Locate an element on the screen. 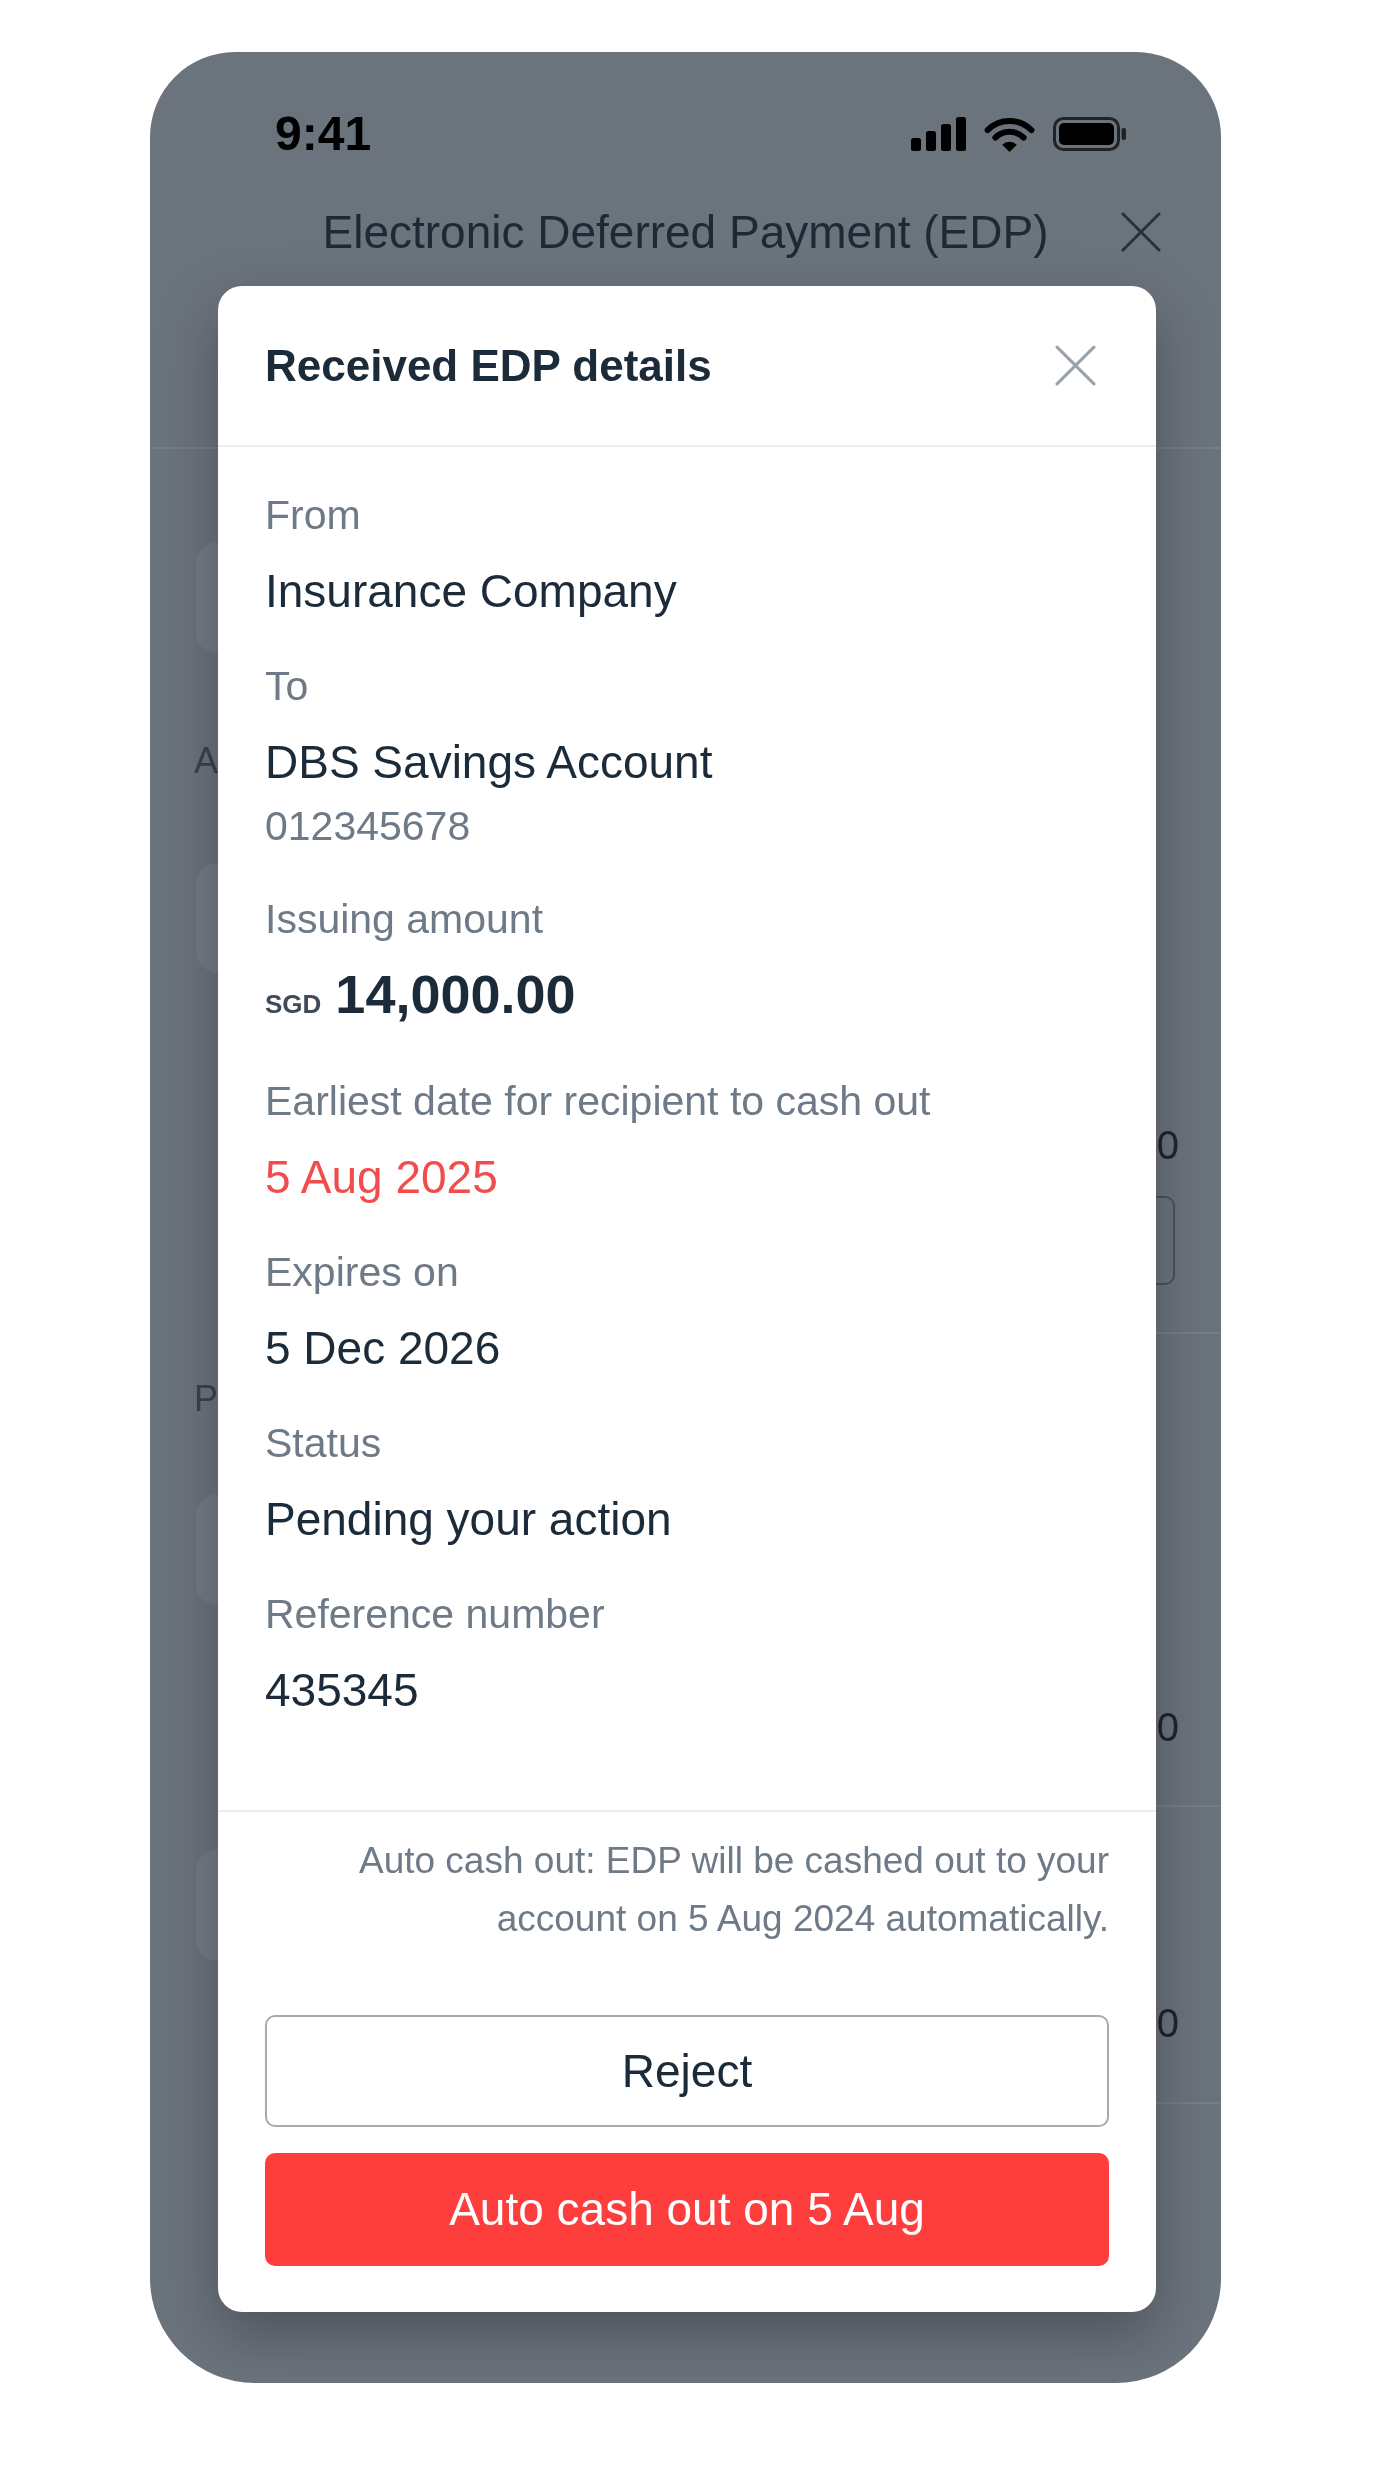 Image resolution: width=1374 pixels, height=2475 pixels. detail-label: Earliest date for recipient to cash out is located at coordinates (598, 1101).